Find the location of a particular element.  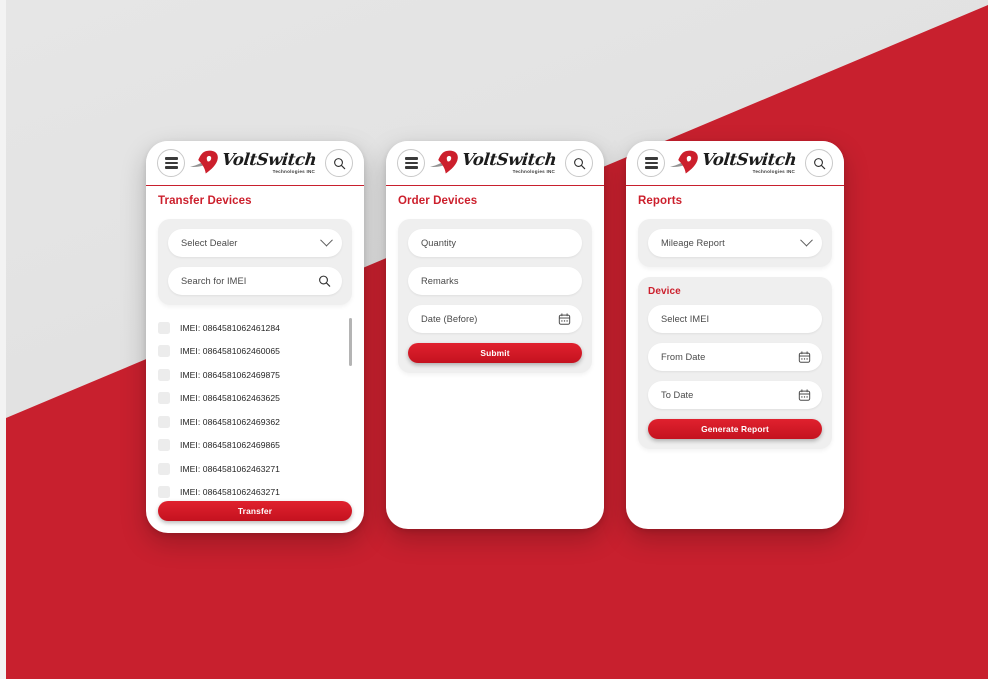

list-item: IMEI: 0864581062461284 is located at coordinates (251, 328).